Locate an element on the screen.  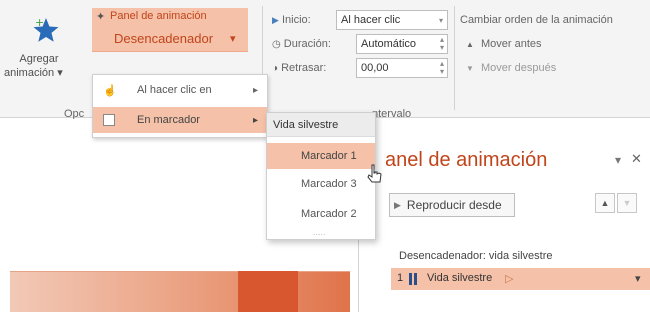
move-up-button: ▲ is located at coordinates (605, 203).